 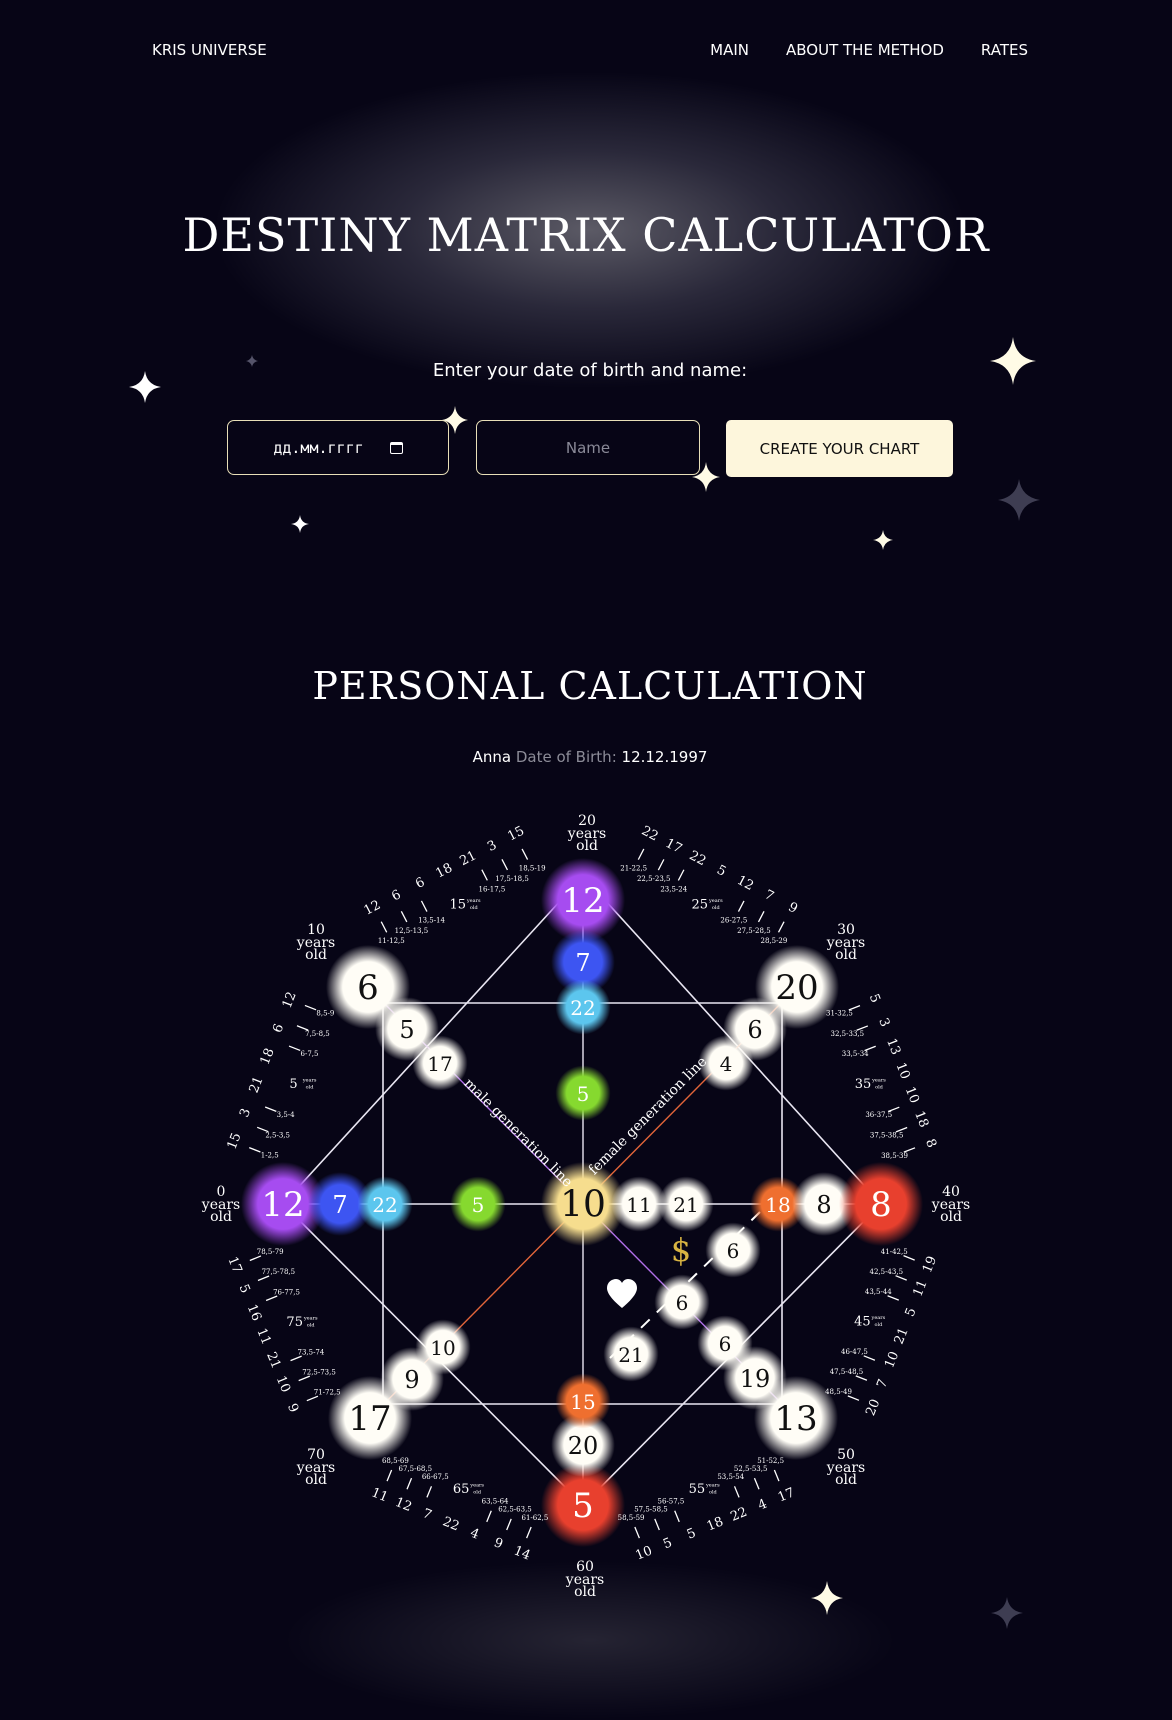 I want to click on mid-age: 25, so click(x=700, y=904).